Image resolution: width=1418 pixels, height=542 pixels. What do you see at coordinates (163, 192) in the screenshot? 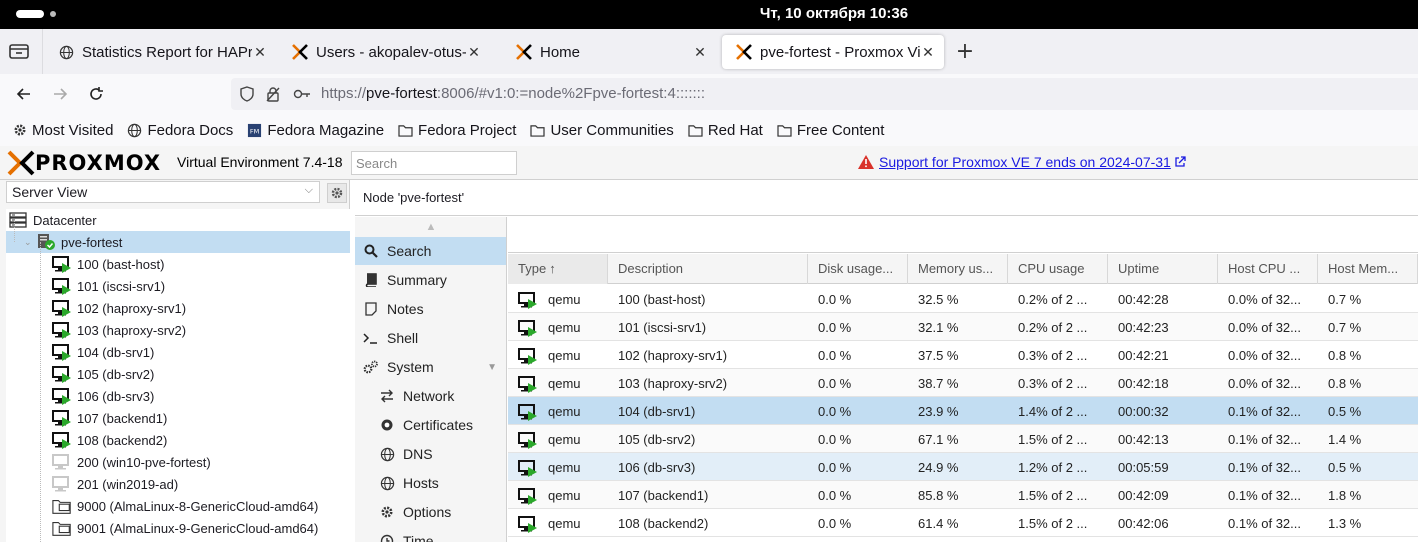
I see `view-selector: Server View ⌵` at bounding box center [163, 192].